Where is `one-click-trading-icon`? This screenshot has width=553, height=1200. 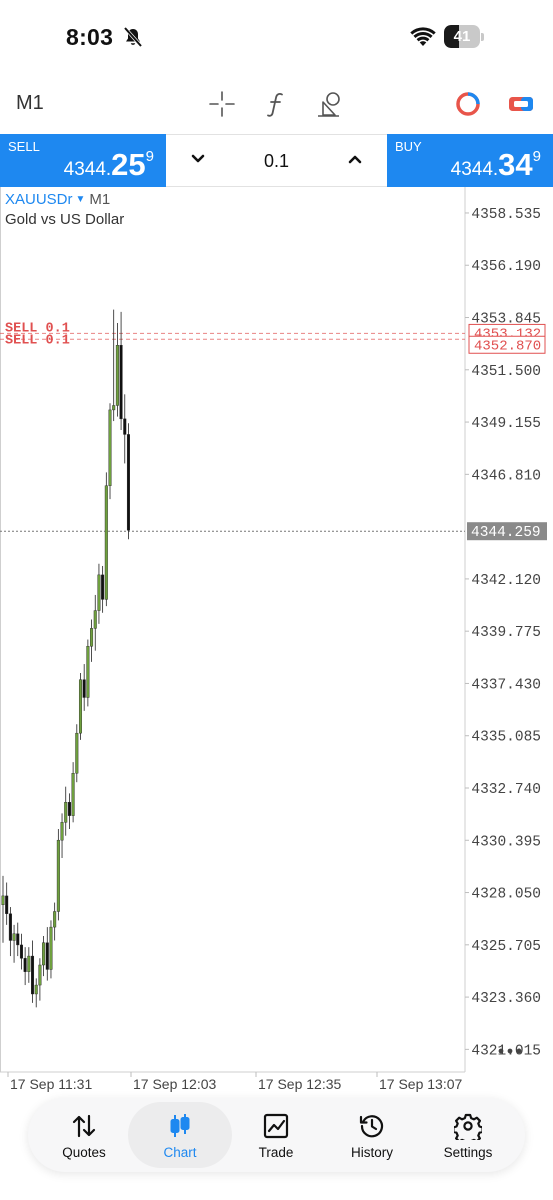 one-click-trading-icon is located at coordinates (468, 104).